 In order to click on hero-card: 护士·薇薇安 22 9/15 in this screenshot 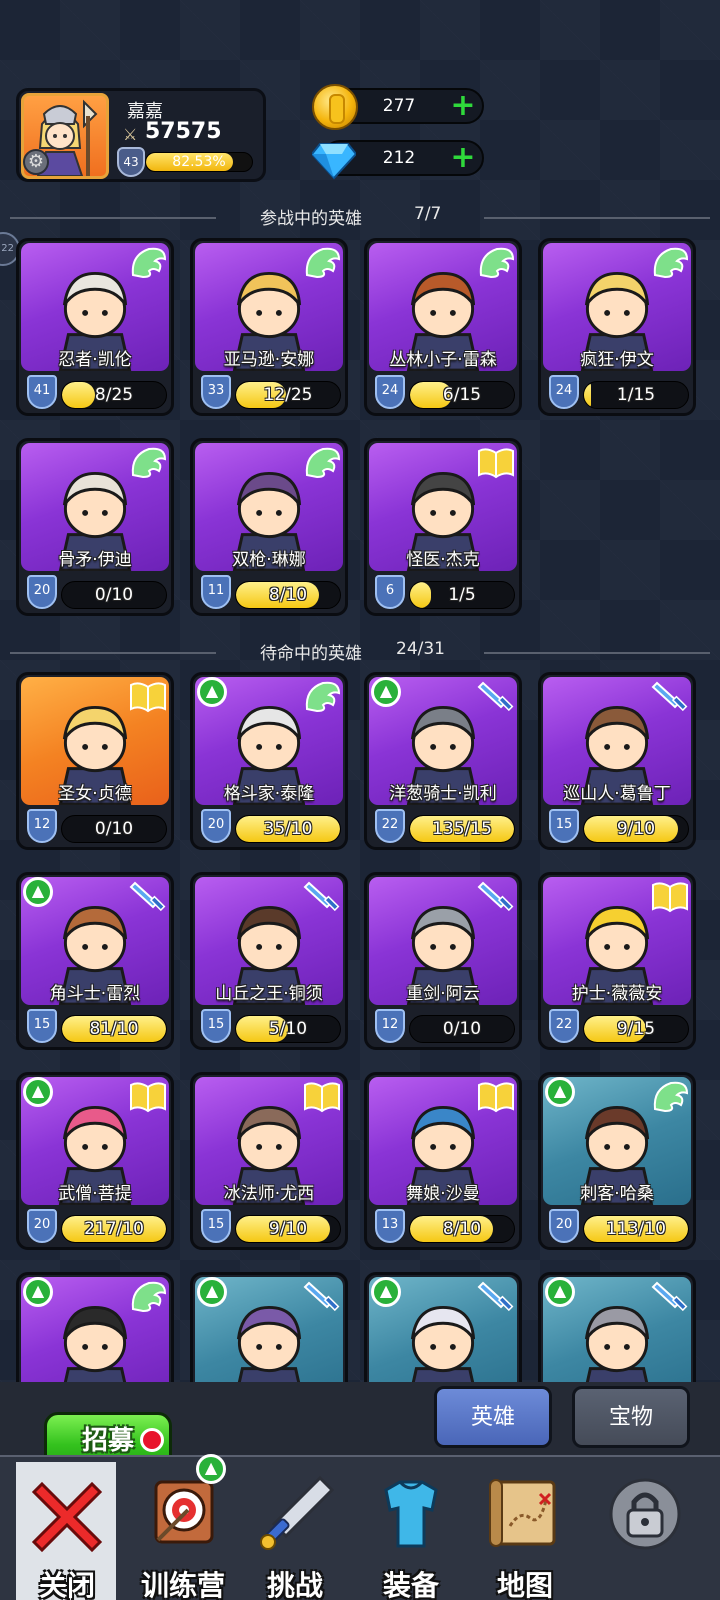, I will do `click(617, 961)`.